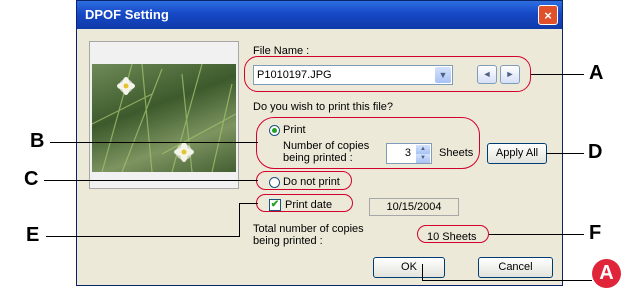 This screenshot has height=291, width=621. Describe the element at coordinates (239, 220) in the screenshot. I see `callout-line-e-vertical` at that location.